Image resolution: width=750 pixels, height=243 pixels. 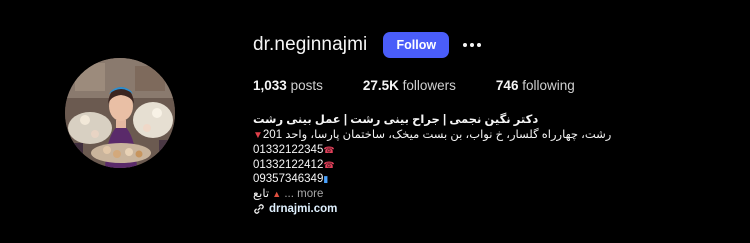 What do you see at coordinates (493, 179) in the screenshot?
I see `bio-phone-line-3: 09357346349▮` at bounding box center [493, 179].